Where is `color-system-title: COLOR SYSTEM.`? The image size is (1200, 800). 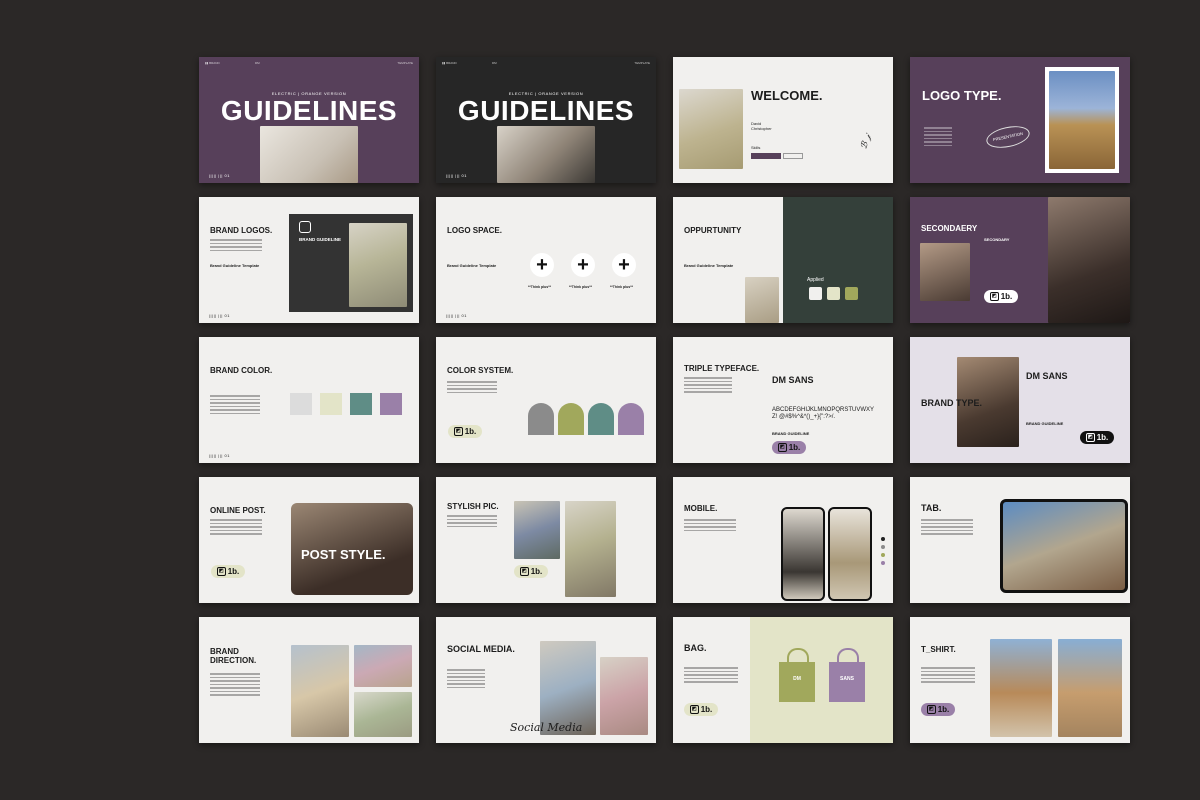
color-system-title: COLOR SYSTEM. is located at coordinates (480, 370).